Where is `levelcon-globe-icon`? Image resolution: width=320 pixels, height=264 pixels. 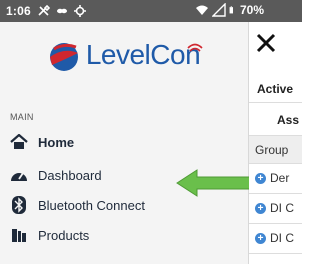
levelcon-globe-icon is located at coordinates (63, 57).